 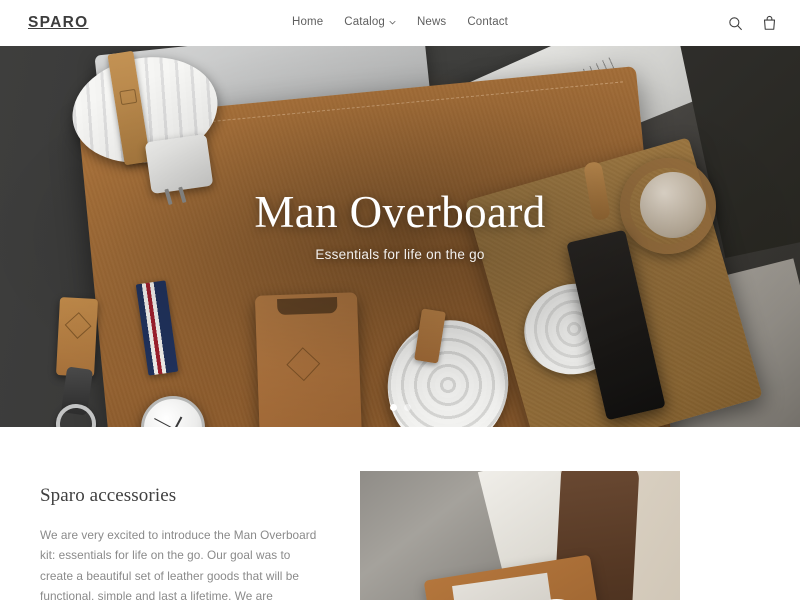 I want to click on hero-subtitle: Essentials for life on the go, so click(x=400, y=255).